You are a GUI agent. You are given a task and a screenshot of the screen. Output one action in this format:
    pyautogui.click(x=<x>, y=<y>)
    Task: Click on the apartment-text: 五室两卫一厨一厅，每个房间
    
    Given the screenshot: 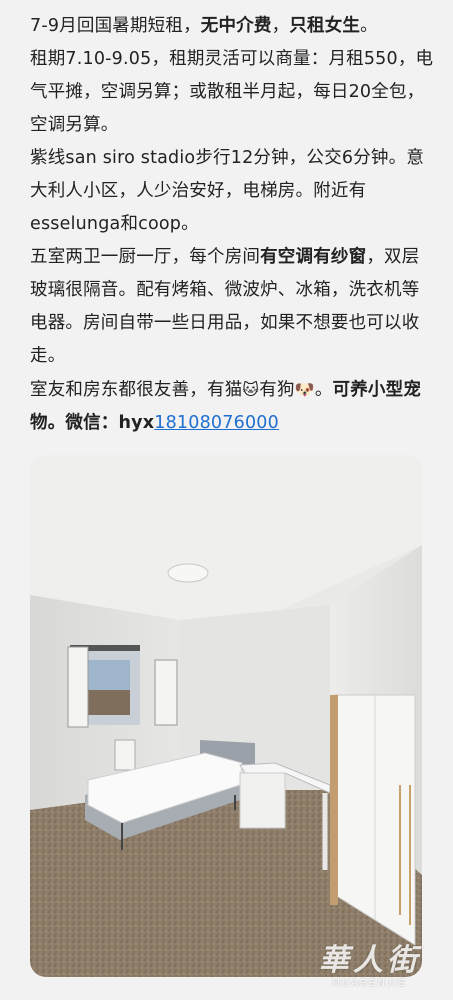 What is the action you would take?
    pyautogui.click(x=145, y=257)
    